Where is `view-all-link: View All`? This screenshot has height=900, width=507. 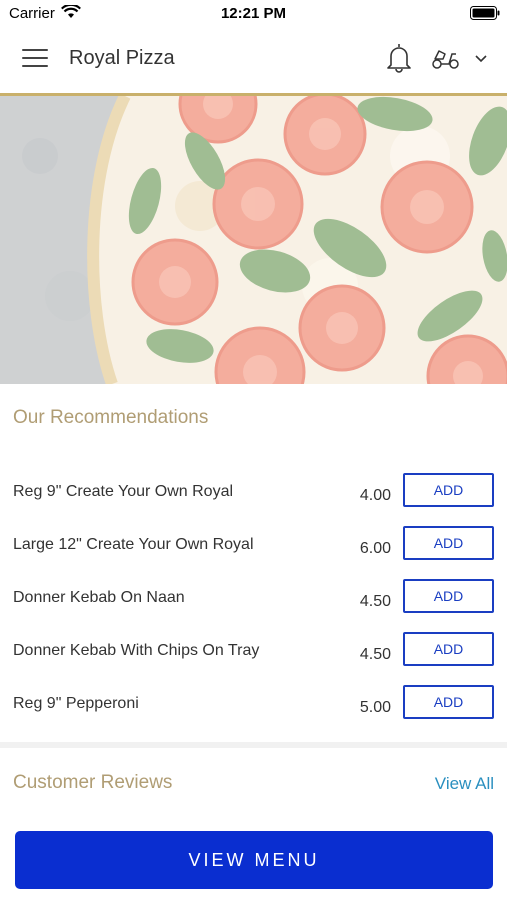
view-all-link: View All is located at coordinates (464, 784).